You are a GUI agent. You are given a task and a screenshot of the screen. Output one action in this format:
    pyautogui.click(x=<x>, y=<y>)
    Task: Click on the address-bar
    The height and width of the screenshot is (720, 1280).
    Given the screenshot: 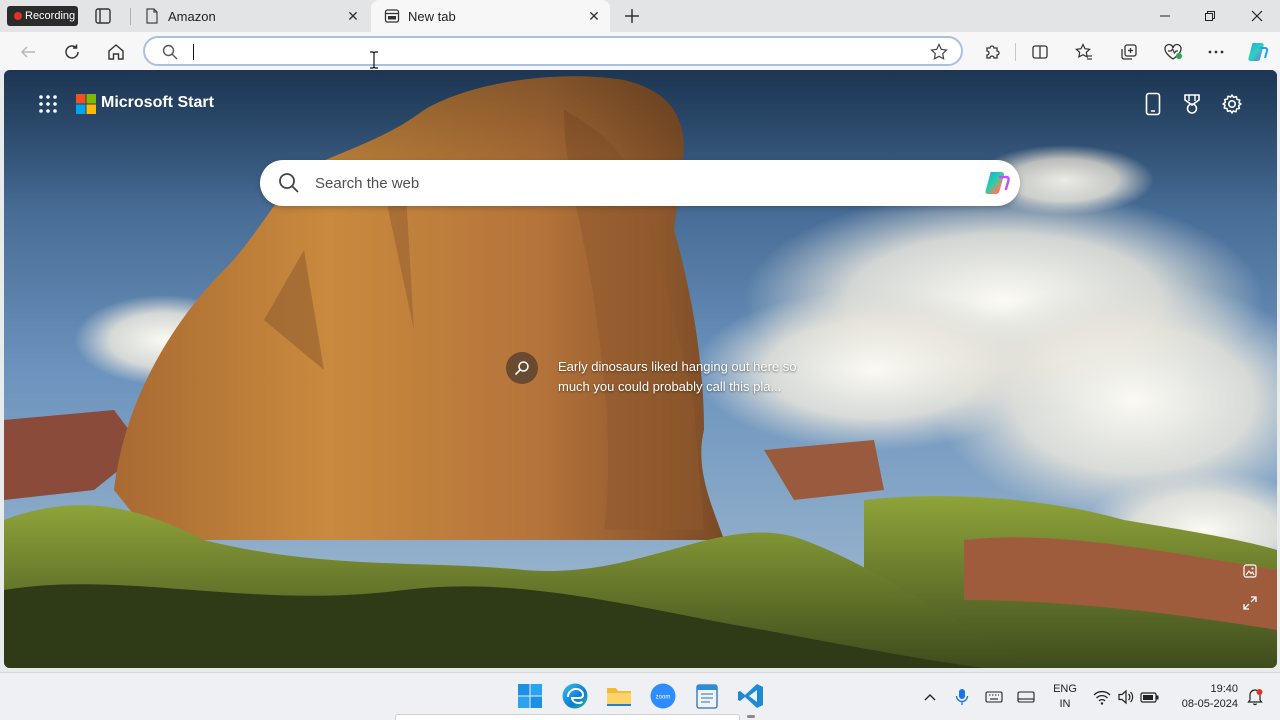 What is the action you would take?
    pyautogui.click(x=553, y=51)
    